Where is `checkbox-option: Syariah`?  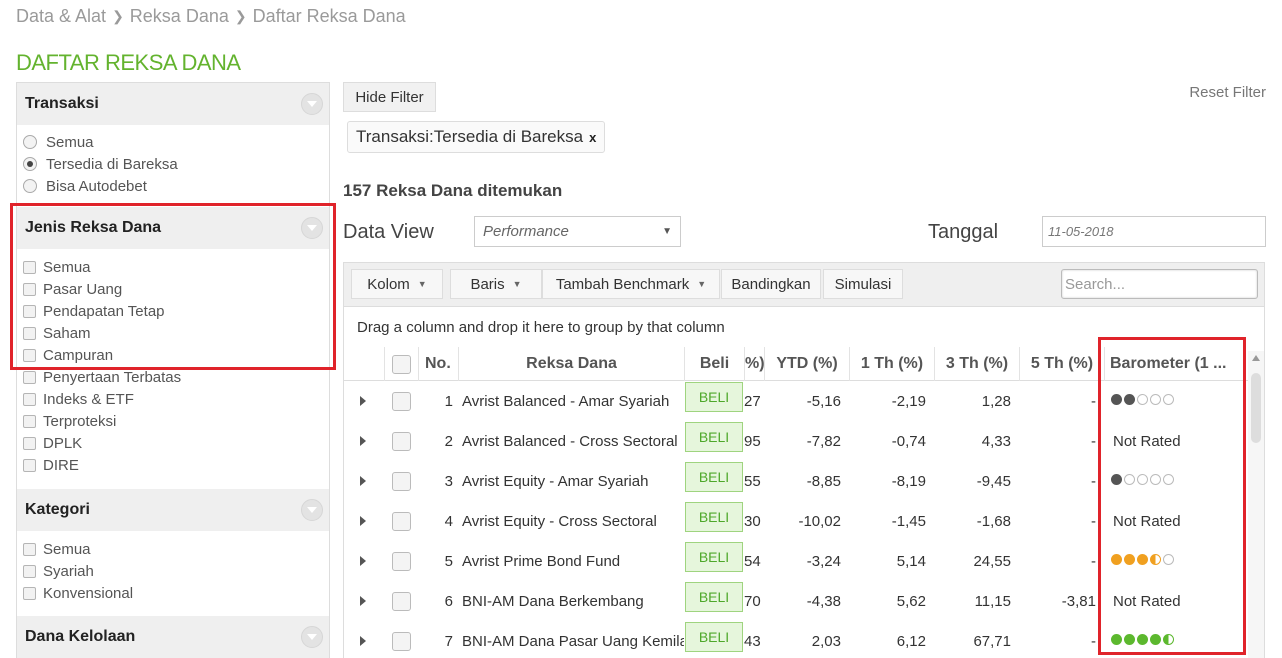 checkbox-option: Syariah is located at coordinates (176, 571).